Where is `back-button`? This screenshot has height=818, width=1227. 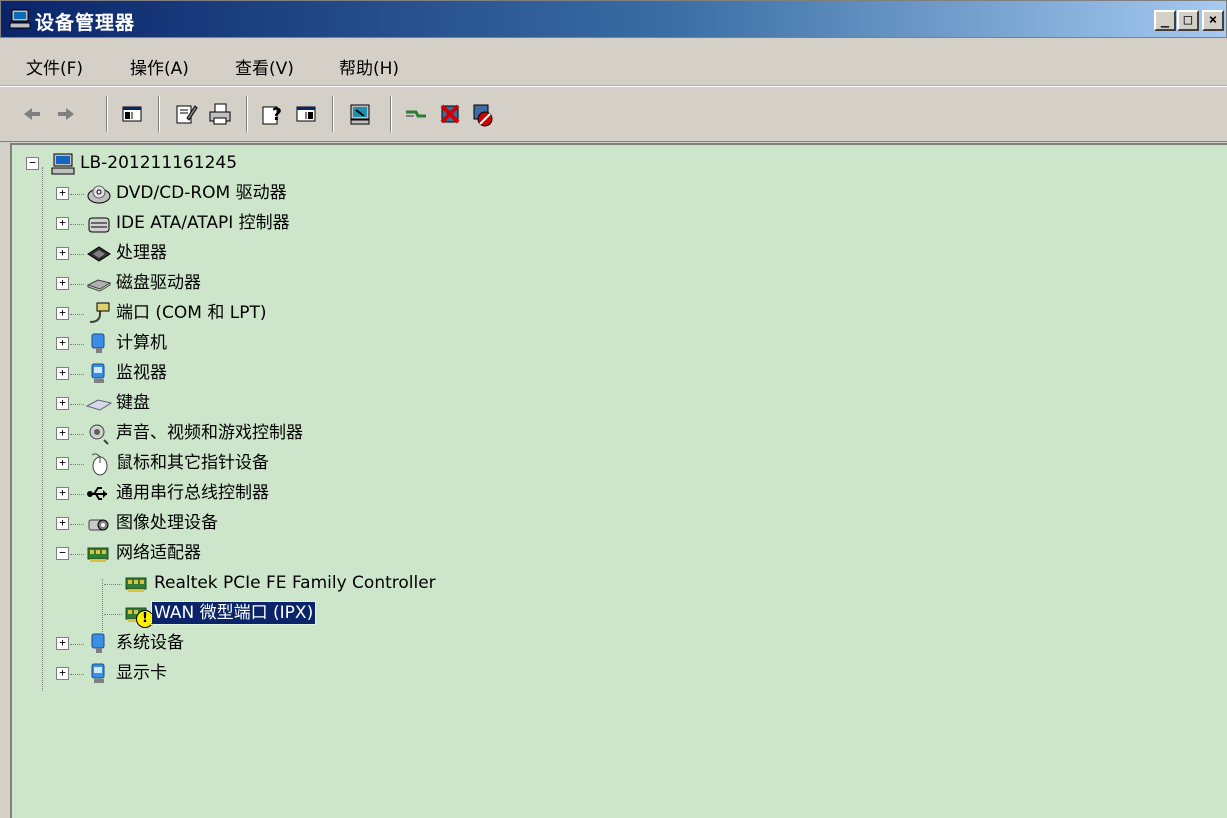
back-button is located at coordinates (32, 114).